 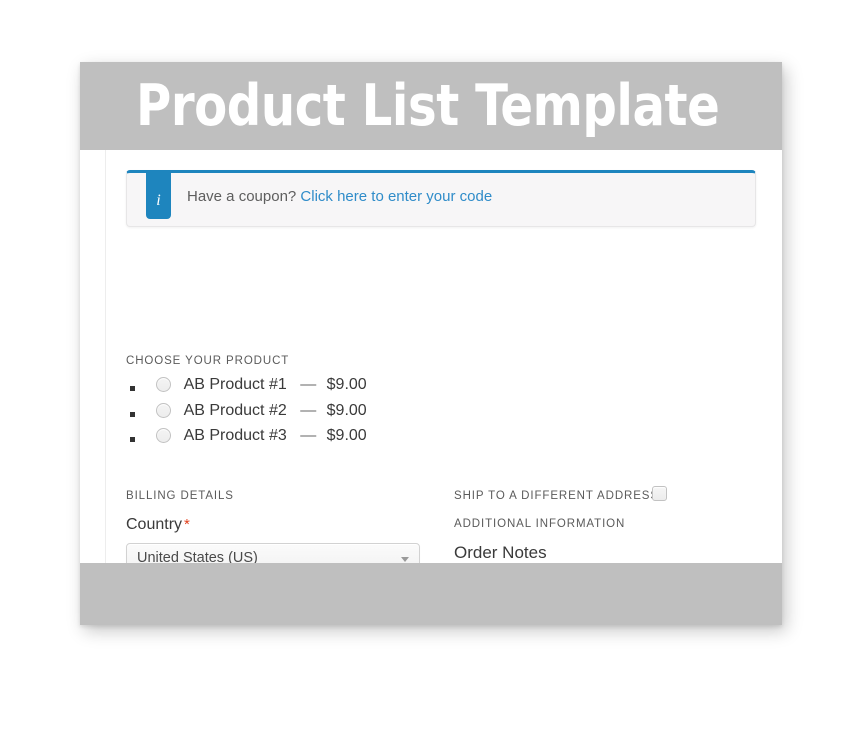 What do you see at coordinates (187, 524) in the screenshot?
I see `required-marker: *` at bounding box center [187, 524].